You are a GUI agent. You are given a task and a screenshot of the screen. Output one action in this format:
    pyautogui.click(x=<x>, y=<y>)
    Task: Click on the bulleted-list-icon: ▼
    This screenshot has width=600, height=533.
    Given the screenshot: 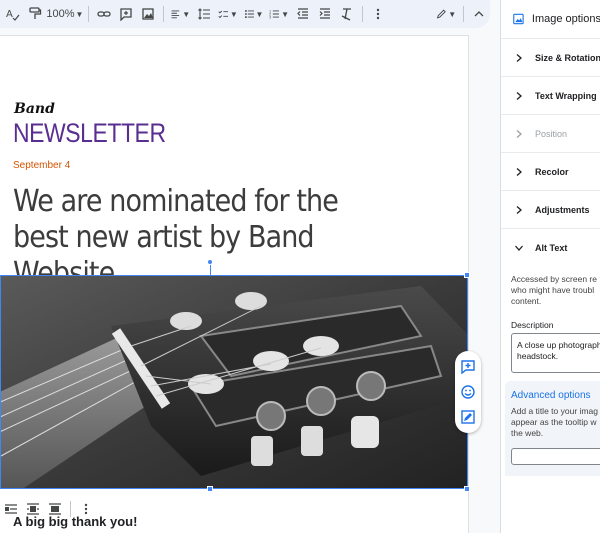 What is the action you would take?
    pyautogui.click(x=254, y=14)
    